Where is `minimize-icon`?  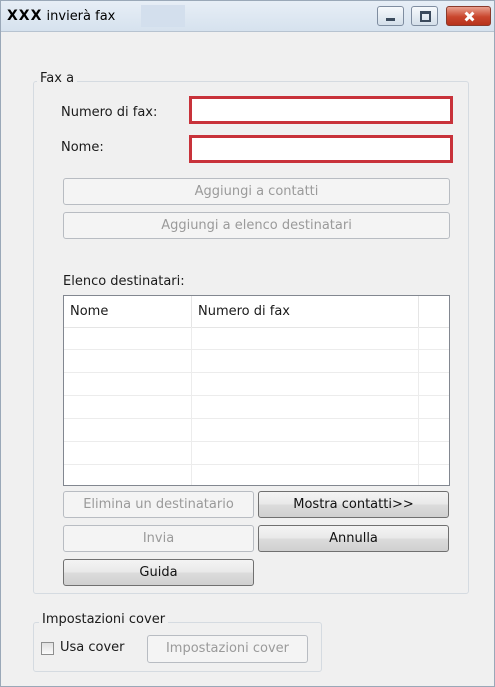 minimize-icon is located at coordinates (390, 16).